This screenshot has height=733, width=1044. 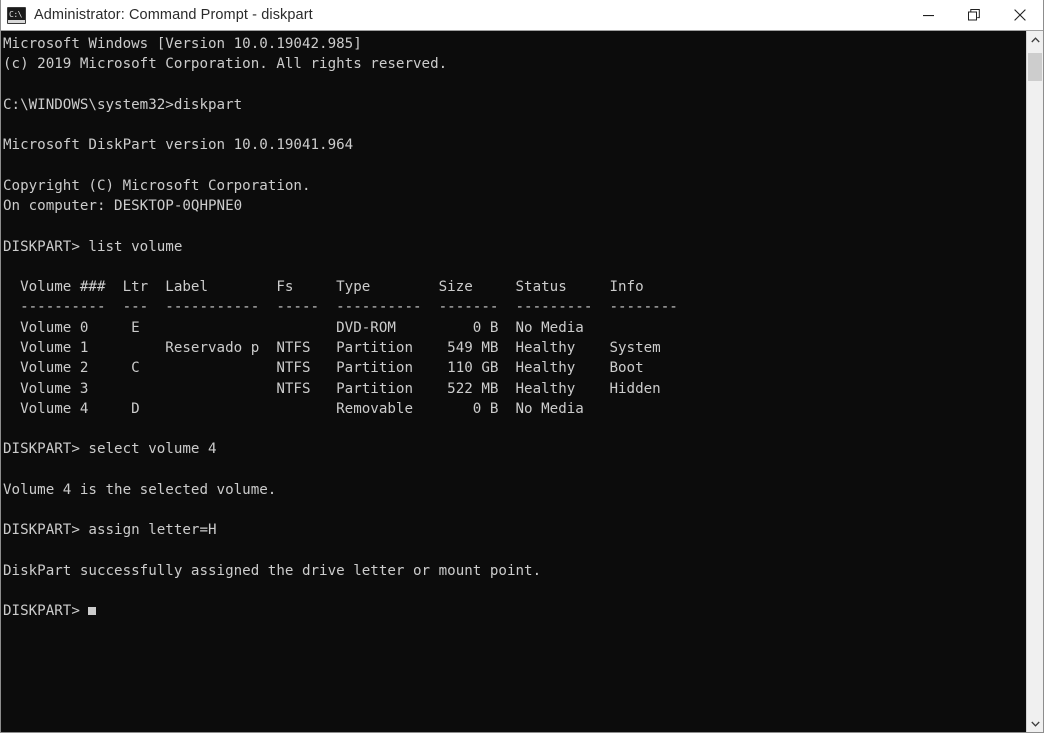 I want to click on console-line: DISKPART> assign letter=H, so click(x=110, y=530).